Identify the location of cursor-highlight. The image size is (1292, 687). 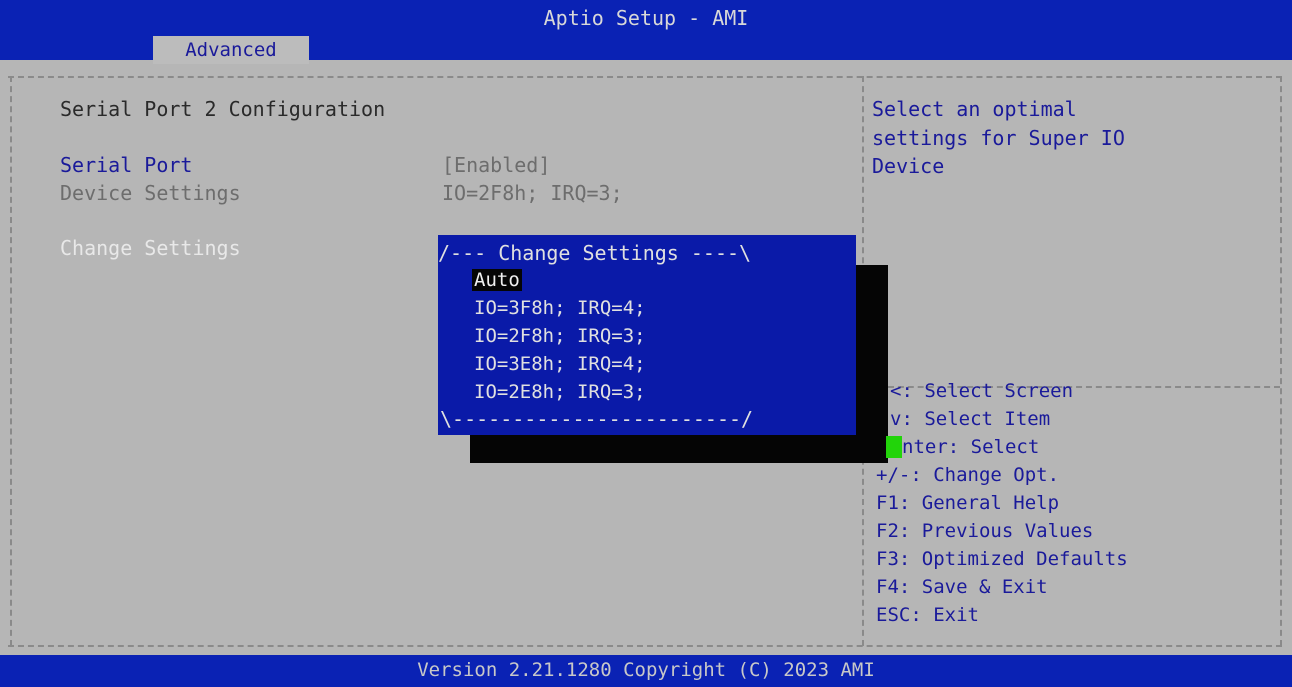
(894, 447).